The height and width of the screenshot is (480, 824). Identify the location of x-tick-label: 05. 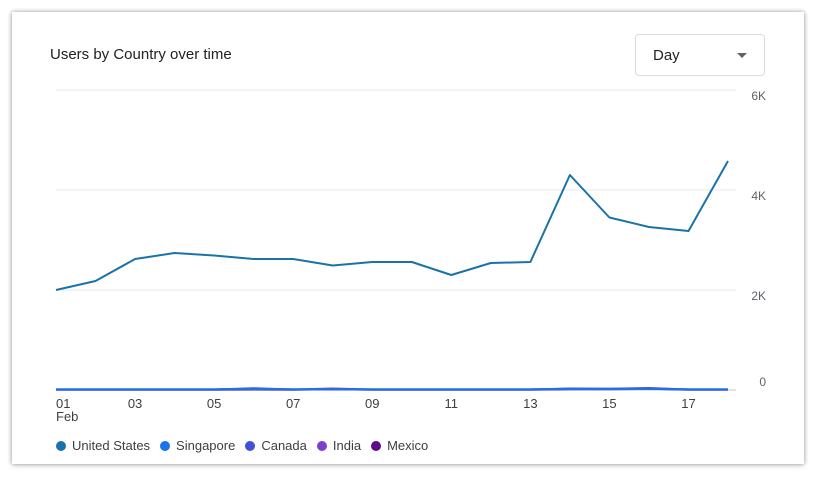
(214, 403).